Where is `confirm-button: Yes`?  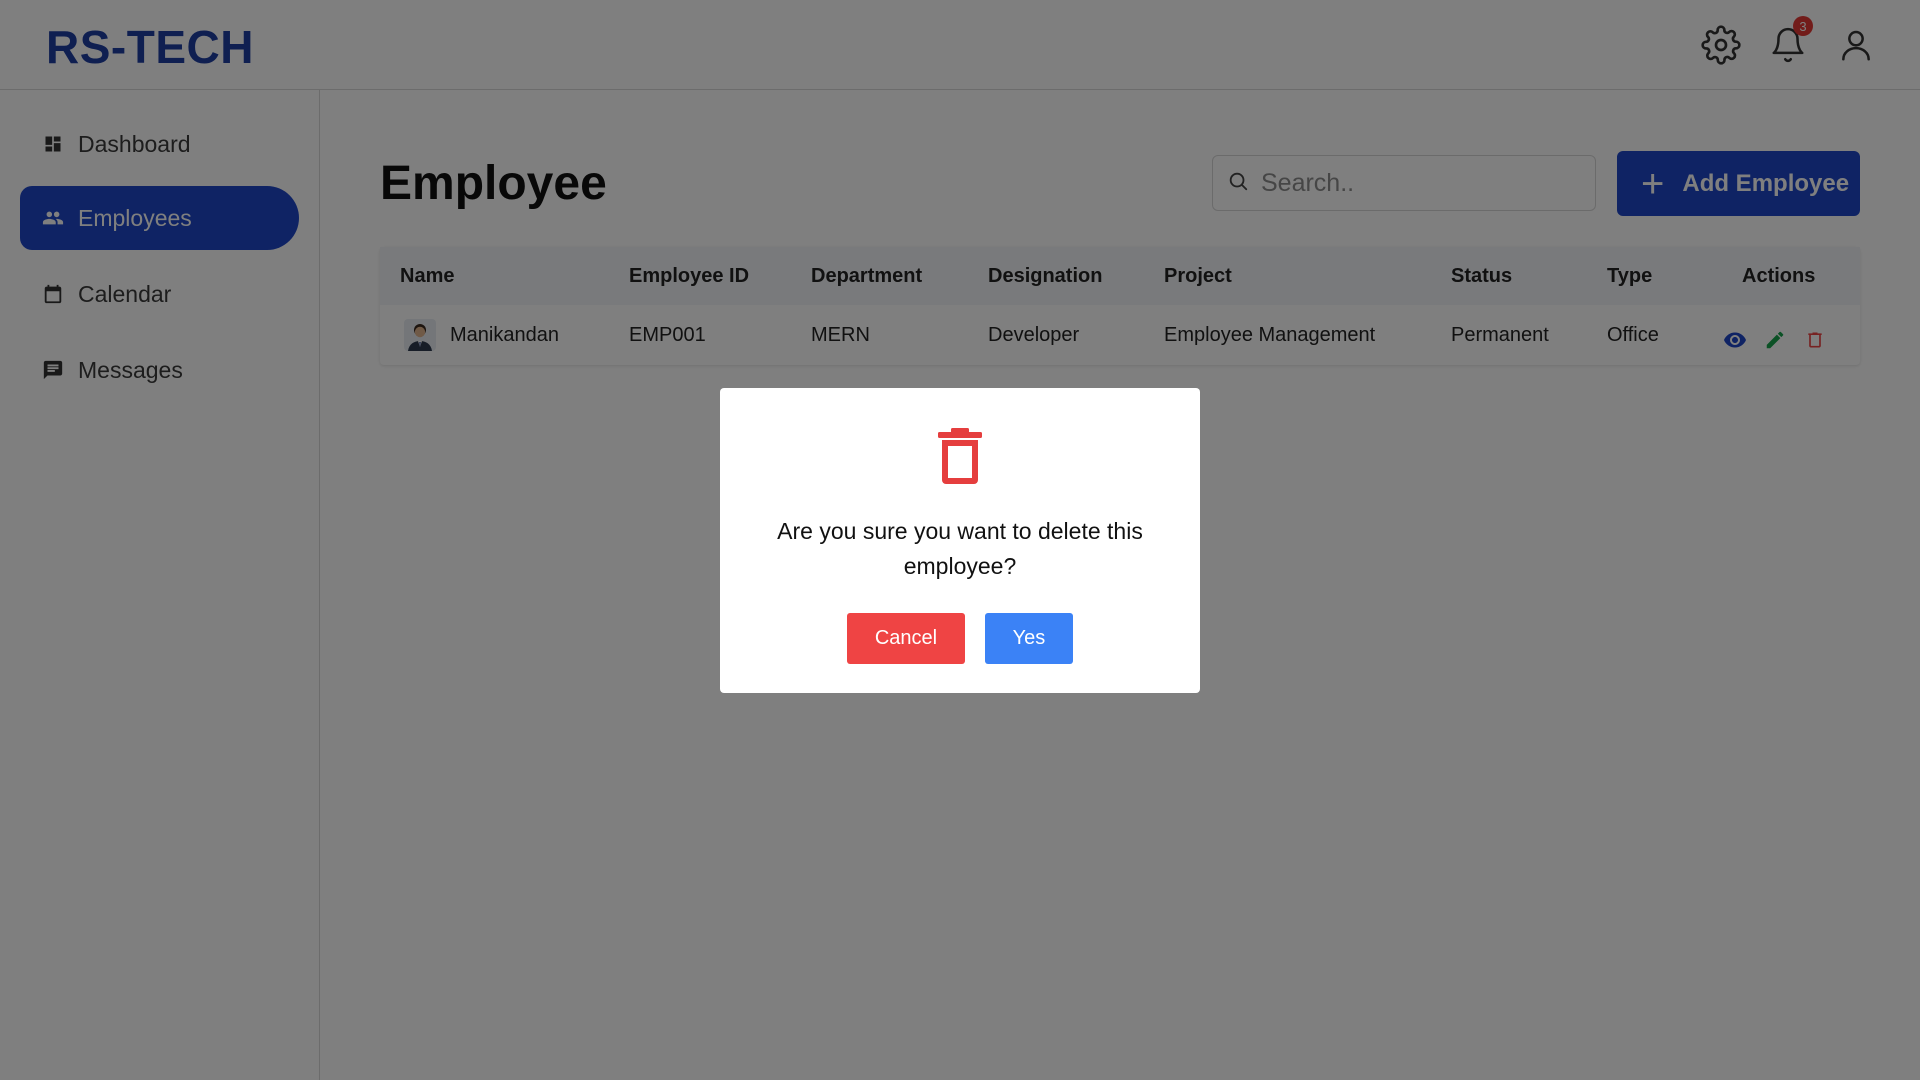
confirm-button: Yes is located at coordinates (1029, 638).